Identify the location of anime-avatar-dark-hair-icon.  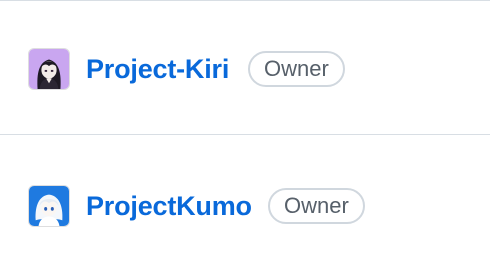
(49, 69).